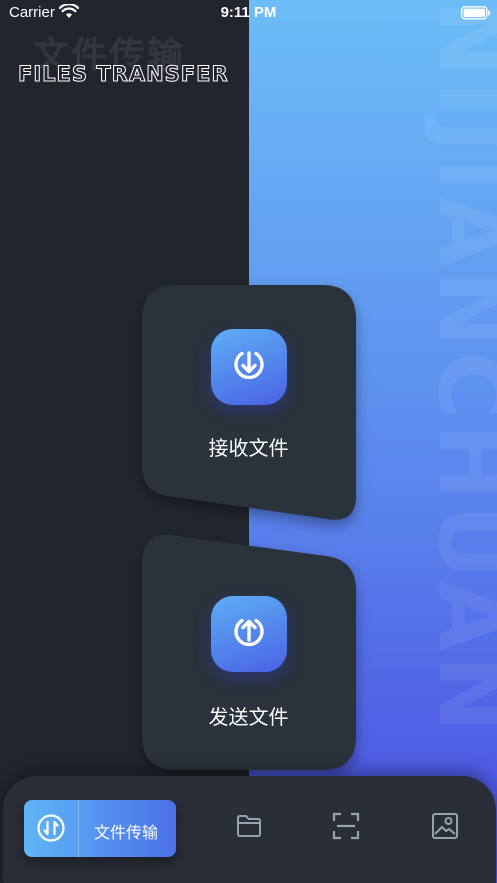 Image resolution: width=497 pixels, height=883 pixels. What do you see at coordinates (126, 833) in the screenshot?
I see `tab-file-transfer-label: 文件传输` at bounding box center [126, 833].